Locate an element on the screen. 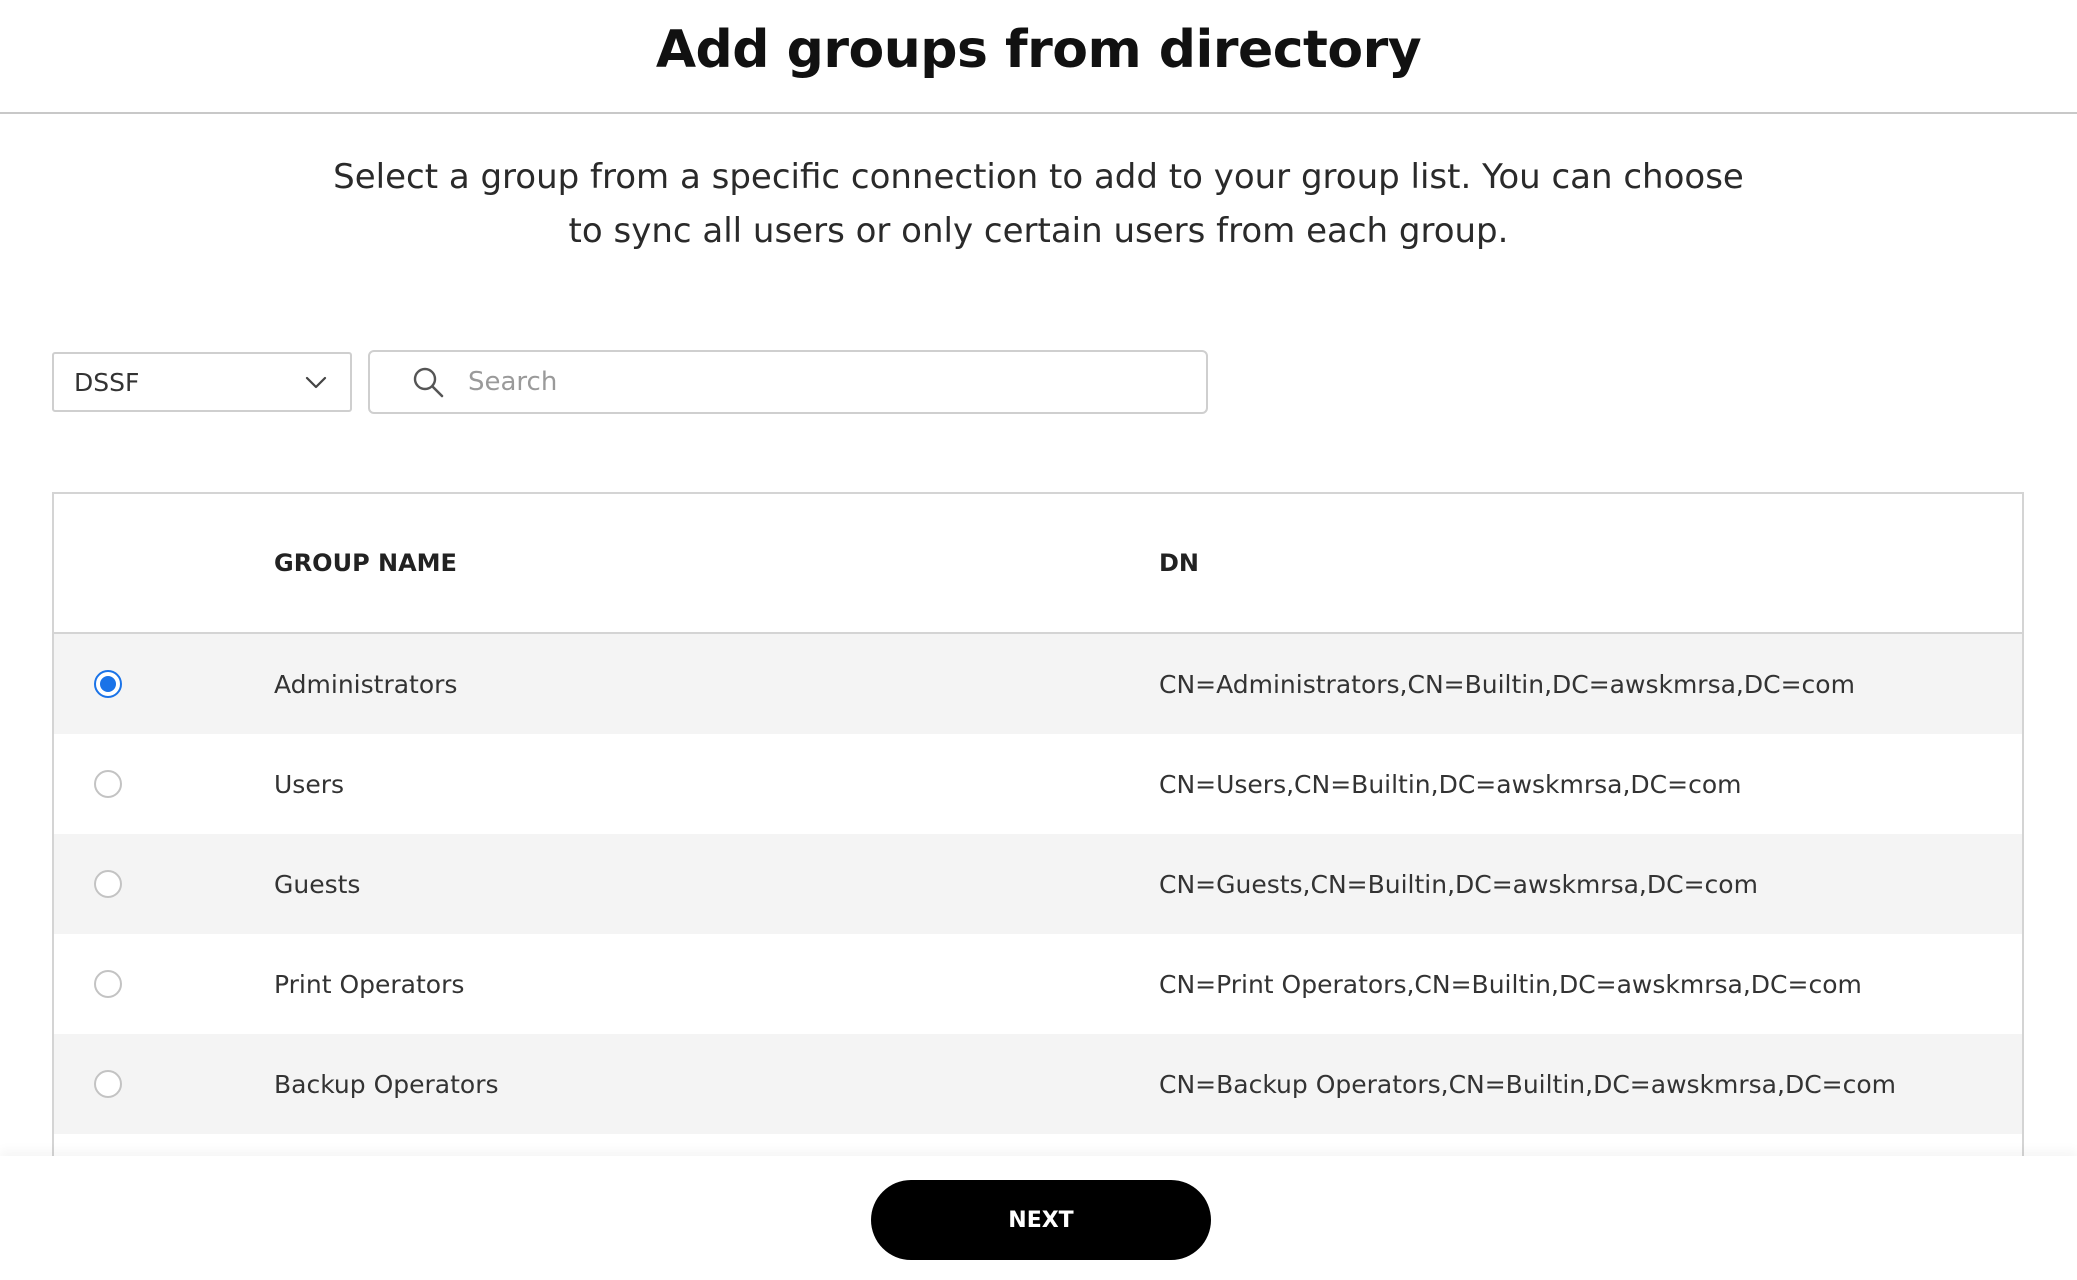 This screenshot has height=1280, width=2077. column-header-dn: DN is located at coordinates (1179, 563).